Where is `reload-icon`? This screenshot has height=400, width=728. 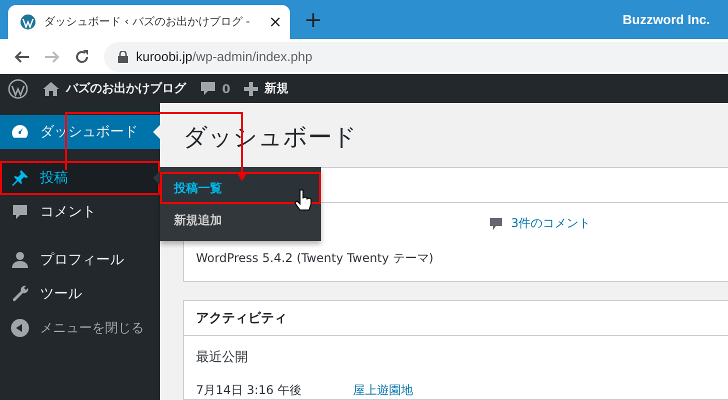 reload-icon is located at coordinates (82, 56).